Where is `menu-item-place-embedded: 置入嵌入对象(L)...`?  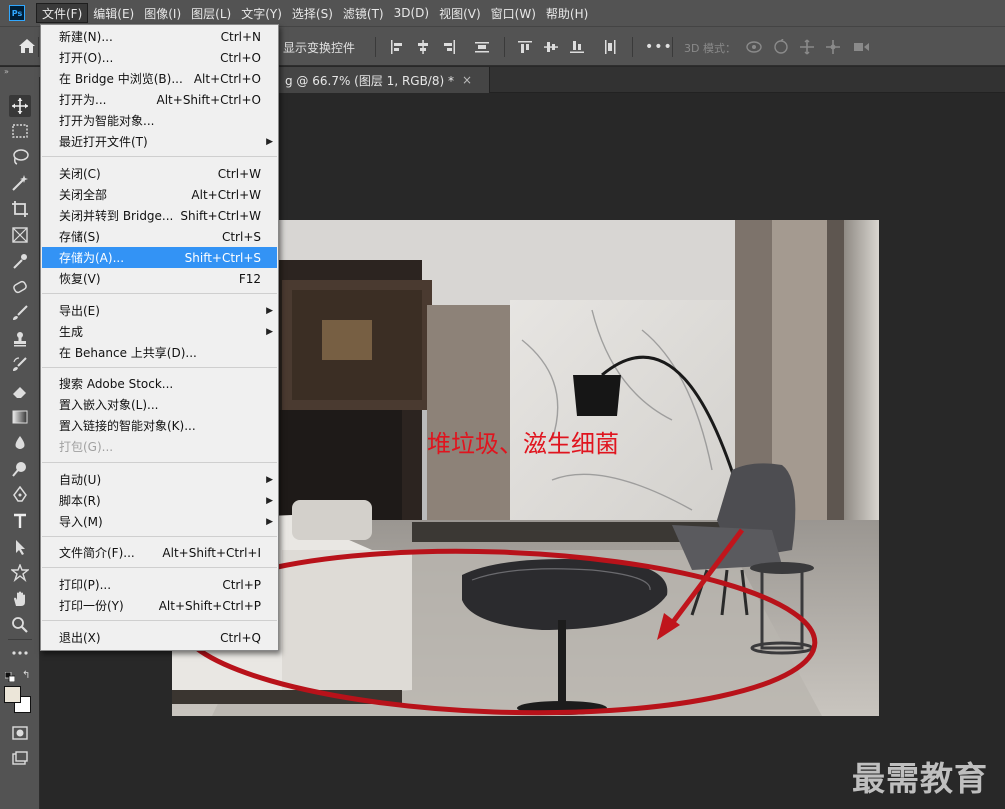 menu-item-place-embedded: 置入嵌入对象(L)... is located at coordinates (159, 404).